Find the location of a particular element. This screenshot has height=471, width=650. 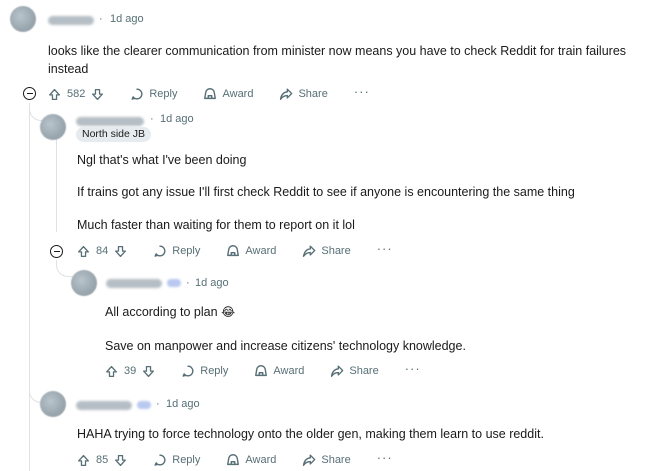

score: 84 is located at coordinates (102, 251).